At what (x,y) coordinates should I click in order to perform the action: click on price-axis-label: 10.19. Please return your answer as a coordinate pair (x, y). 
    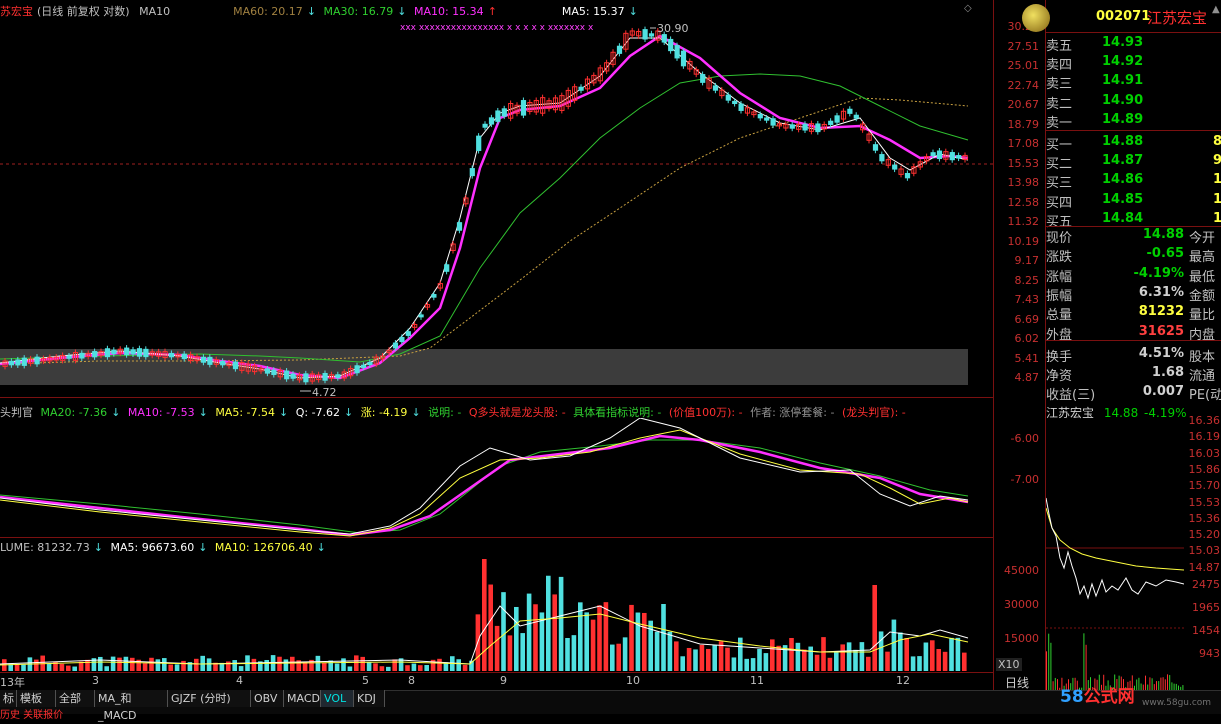
    Looking at the image, I should click on (1023, 241).